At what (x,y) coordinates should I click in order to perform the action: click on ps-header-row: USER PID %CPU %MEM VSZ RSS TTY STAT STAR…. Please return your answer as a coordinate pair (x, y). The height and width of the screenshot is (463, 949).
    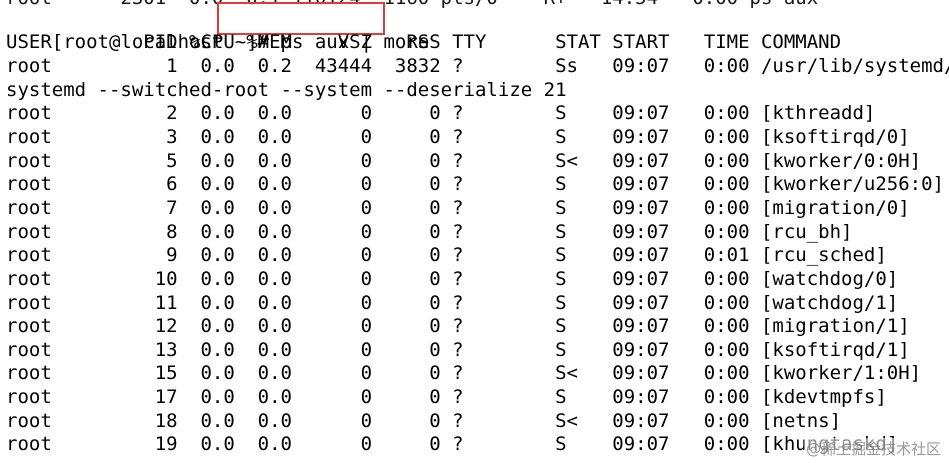
    Looking at the image, I should click on (424, 42).